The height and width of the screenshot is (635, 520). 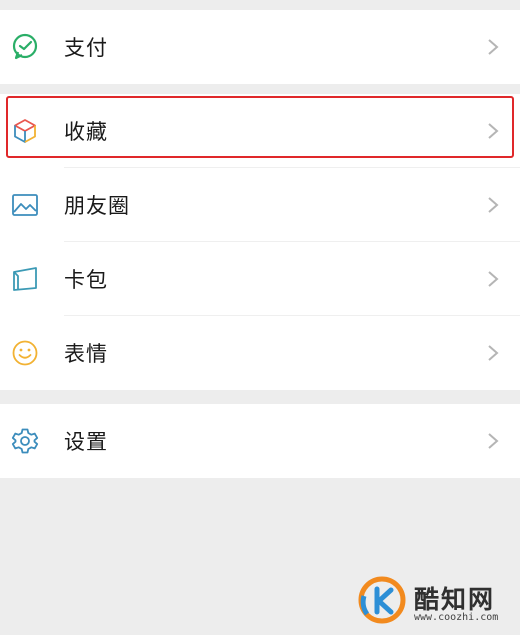 What do you see at coordinates (86, 442) in the screenshot?
I see `menu-item-label: 设置` at bounding box center [86, 442].